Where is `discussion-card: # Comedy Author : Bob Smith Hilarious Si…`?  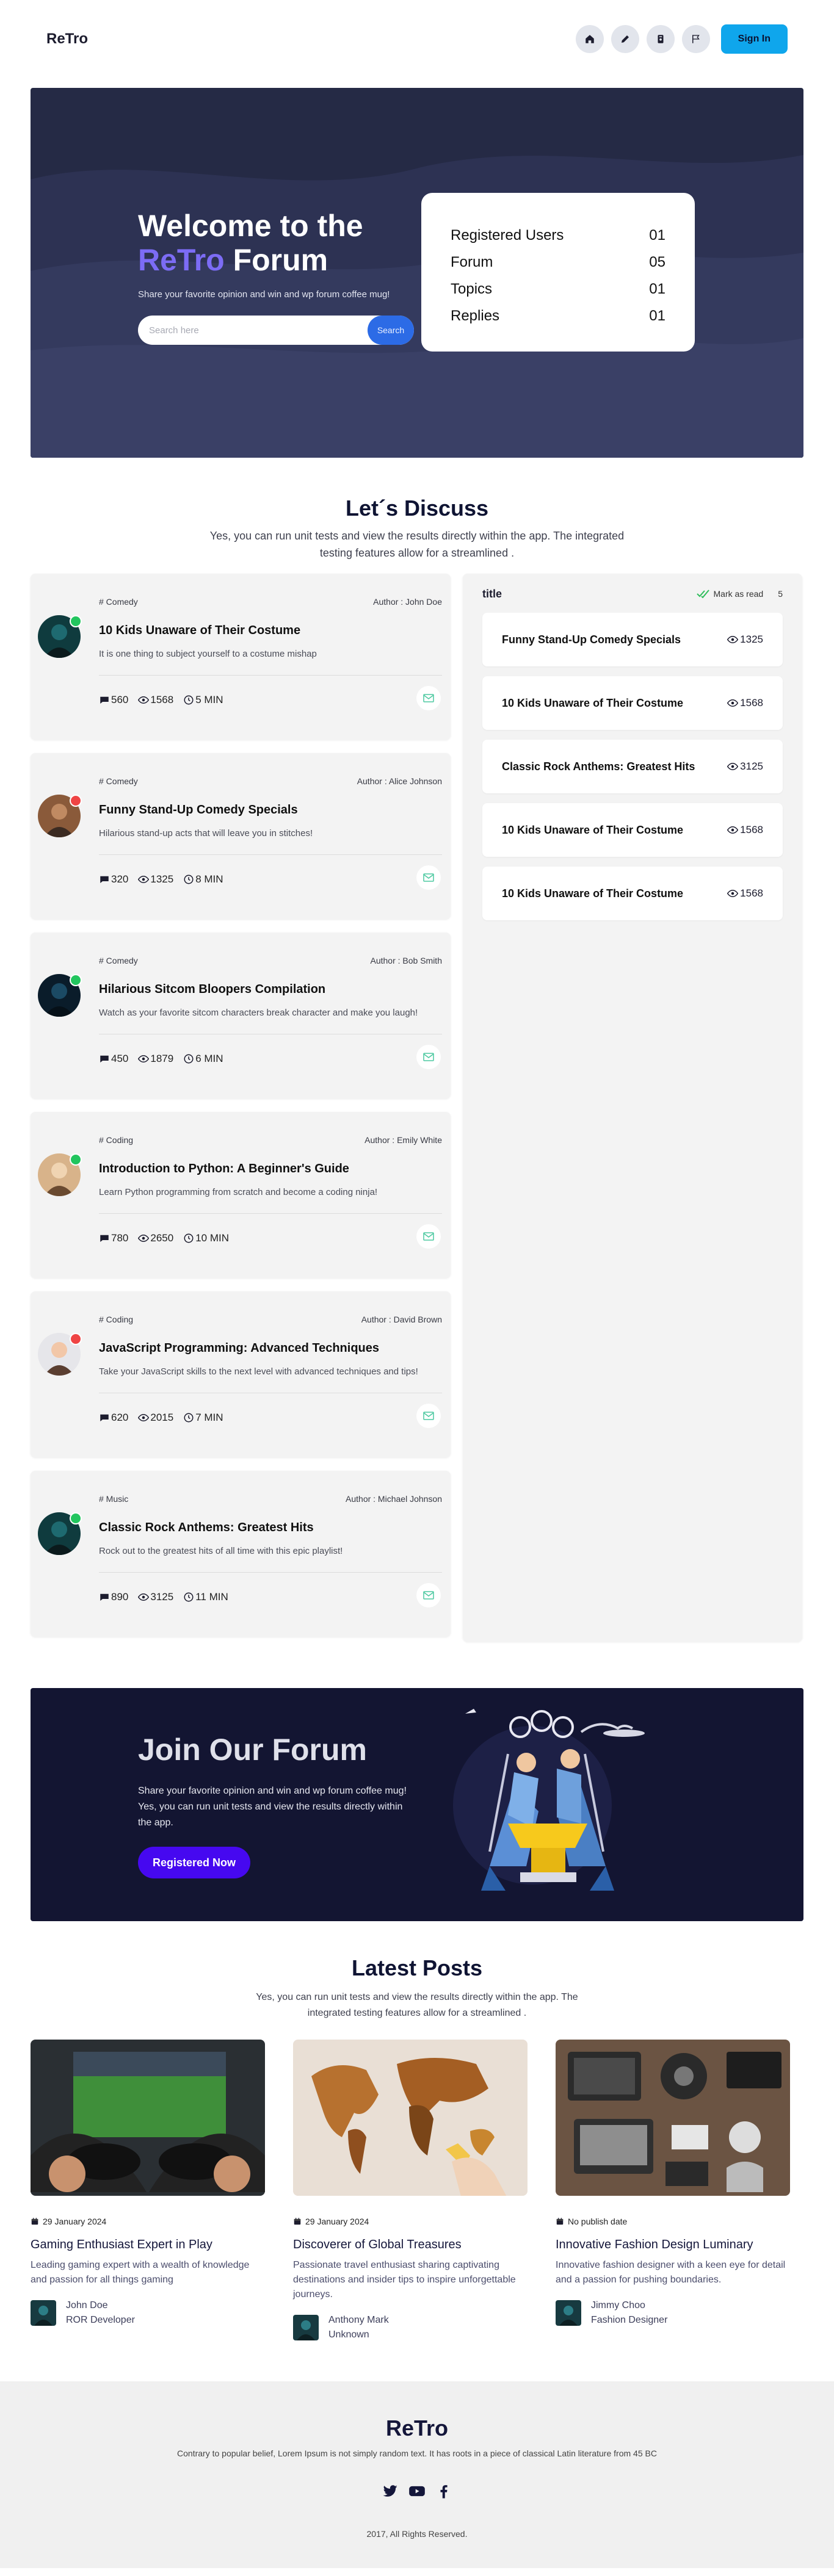
discussion-card: # Comedy Author : Bob Smith Hilarious Si… is located at coordinates (241, 1016).